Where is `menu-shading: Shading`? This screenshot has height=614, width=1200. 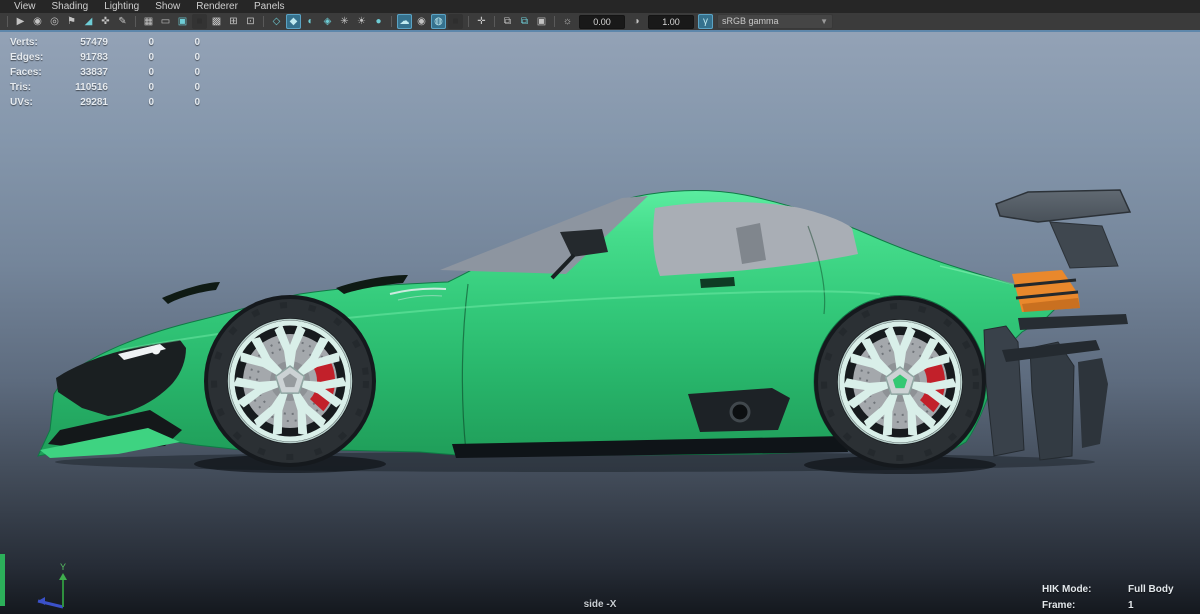 menu-shading: Shading is located at coordinates (70, 6).